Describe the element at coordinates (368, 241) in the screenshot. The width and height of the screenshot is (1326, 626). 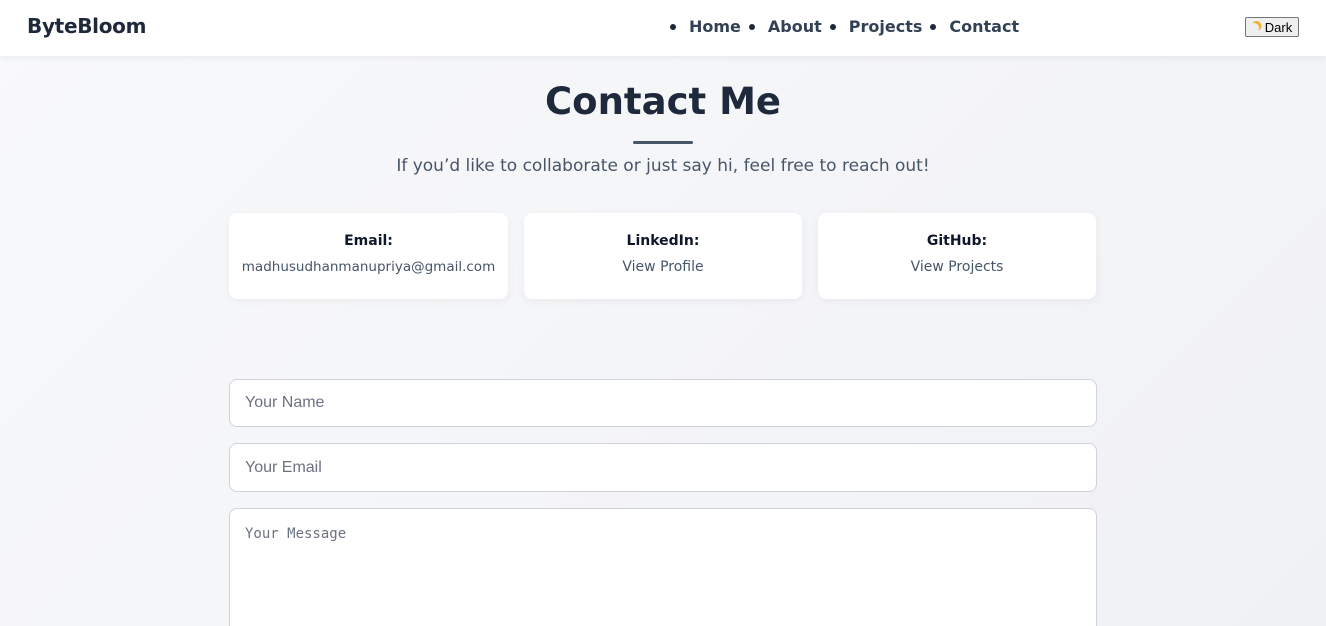
I see `card-label: Email:` at that location.